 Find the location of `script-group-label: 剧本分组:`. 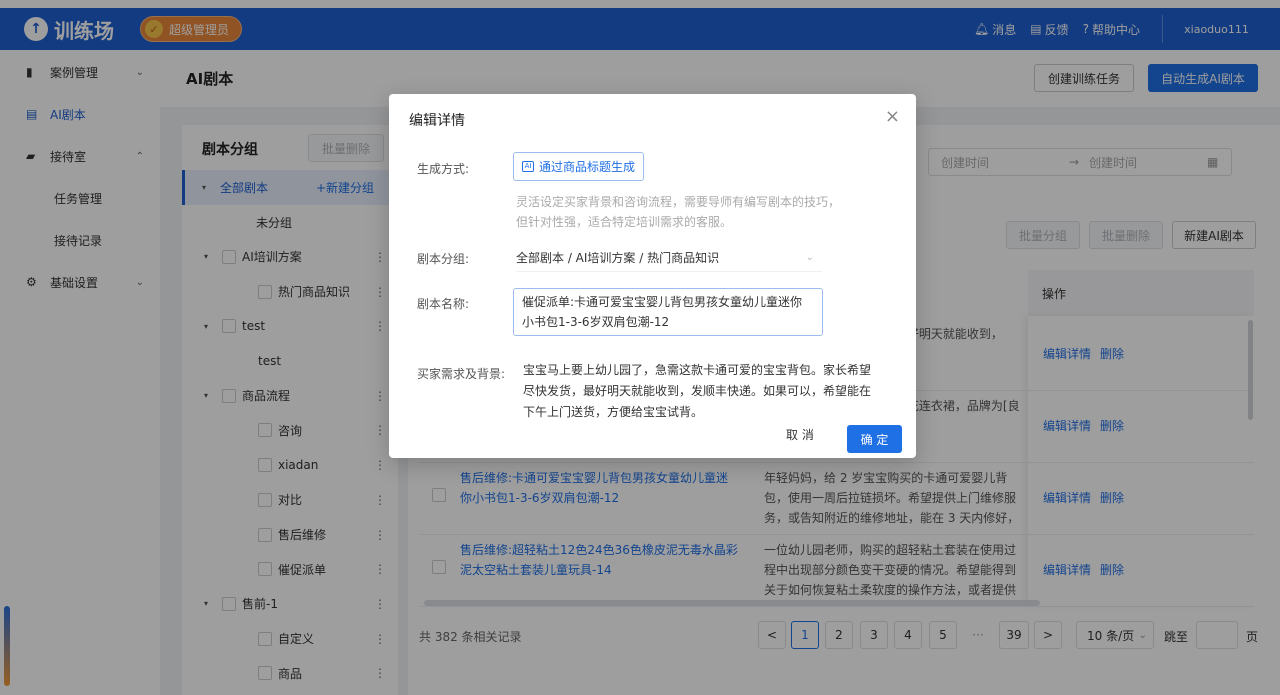

script-group-label: 剧本分组: is located at coordinates (443, 259).